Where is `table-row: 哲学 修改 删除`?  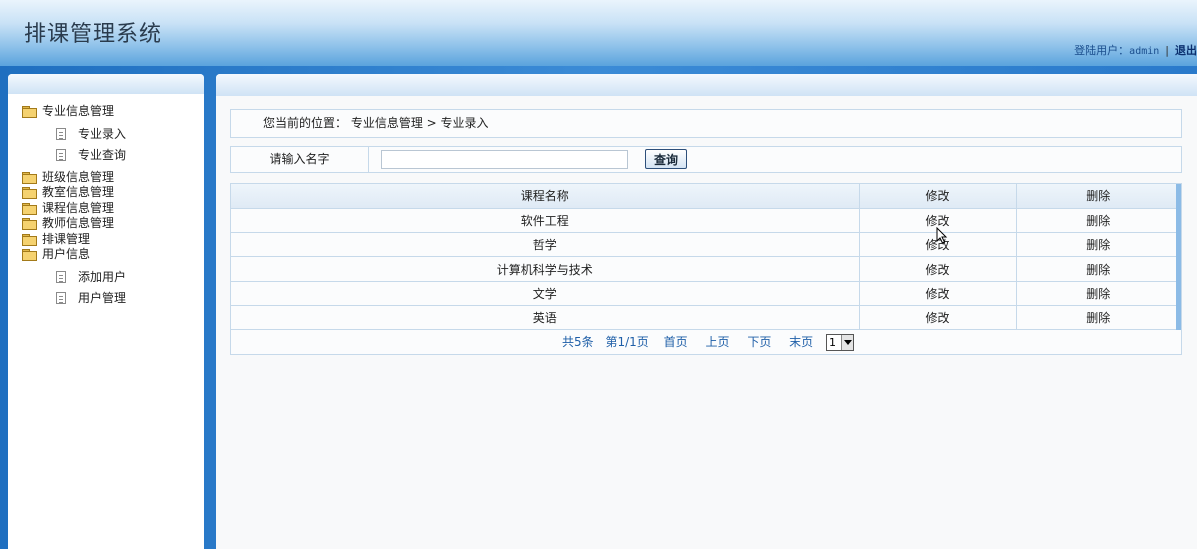
table-row: 哲学 修改 删除 is located at coordinates (706, 245).